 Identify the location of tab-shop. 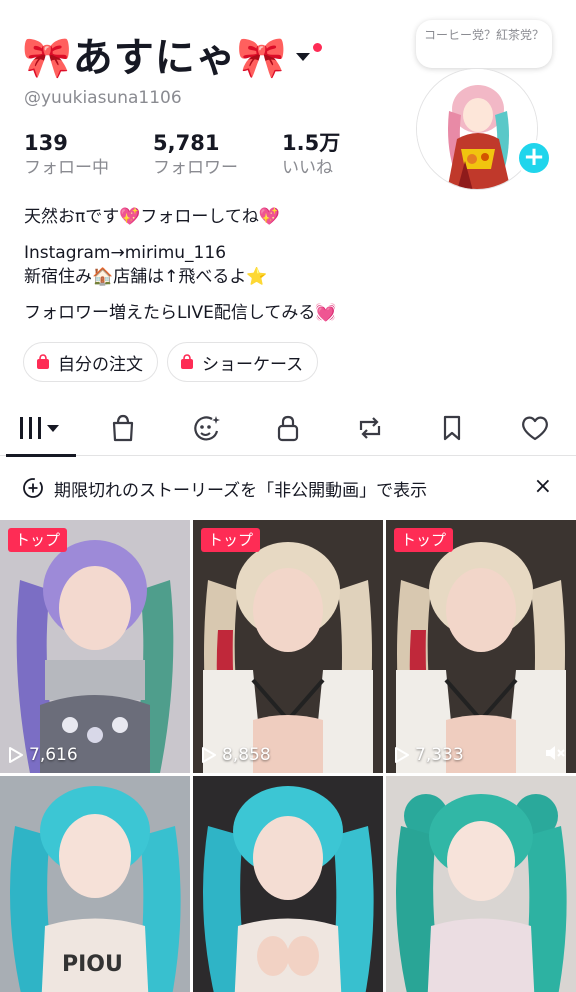
(123, 428).